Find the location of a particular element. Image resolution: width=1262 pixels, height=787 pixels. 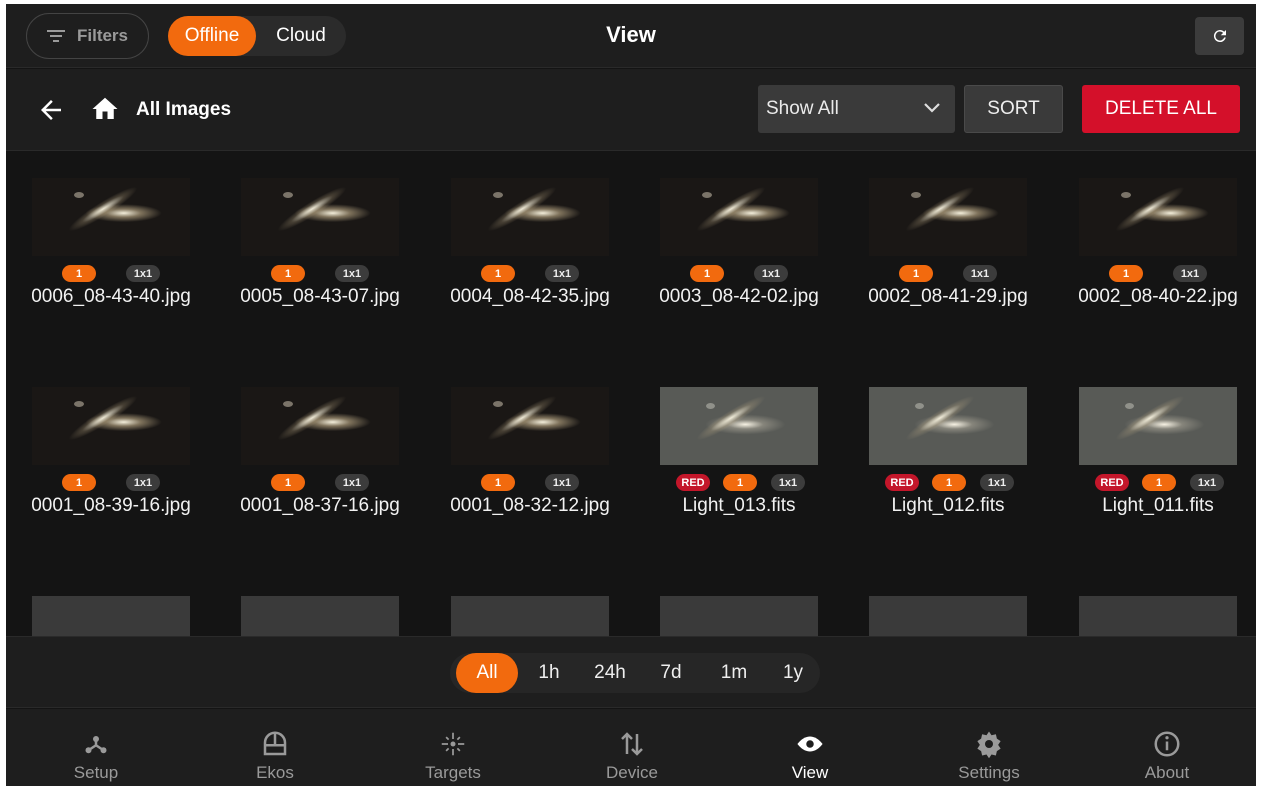

image-filename: 0003_08-42-02.jpg is located at coordinates (739, 296).